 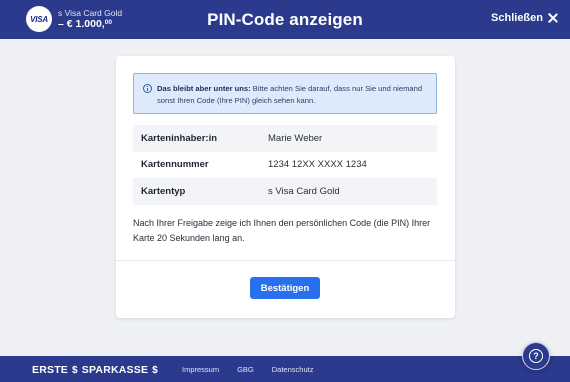 I want to click on details-row-cardtype: Kartentyp s Visa Card Gold, so click(x=285, y=191).